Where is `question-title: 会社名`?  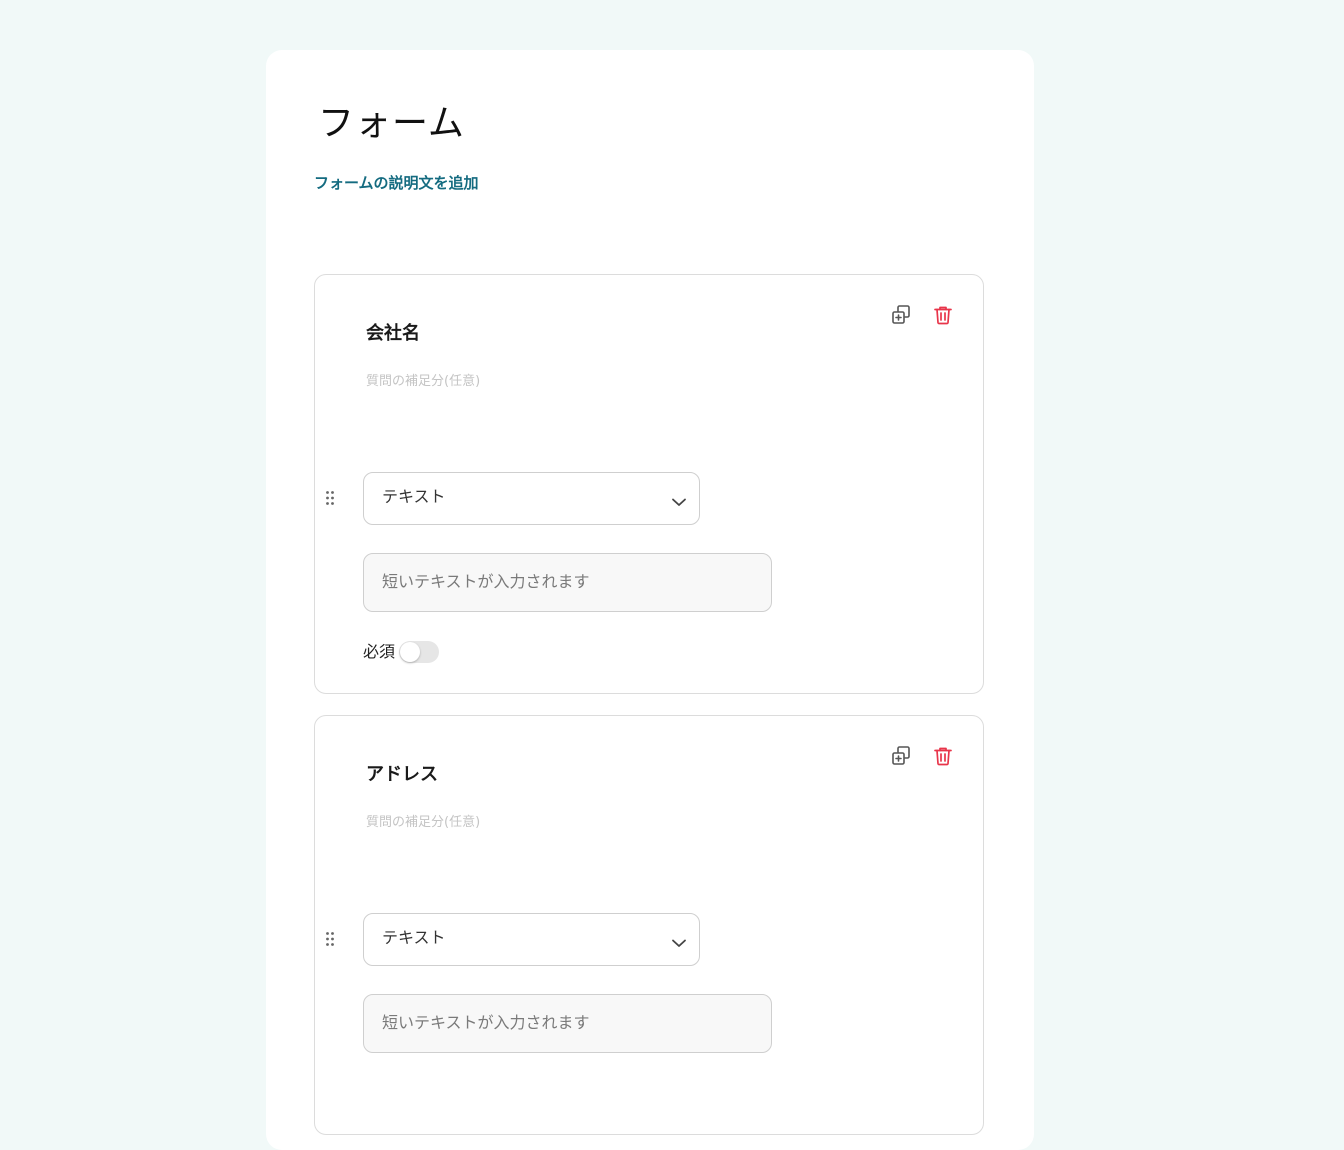 question-title: 会社名 is located at coordinates (393, 334).